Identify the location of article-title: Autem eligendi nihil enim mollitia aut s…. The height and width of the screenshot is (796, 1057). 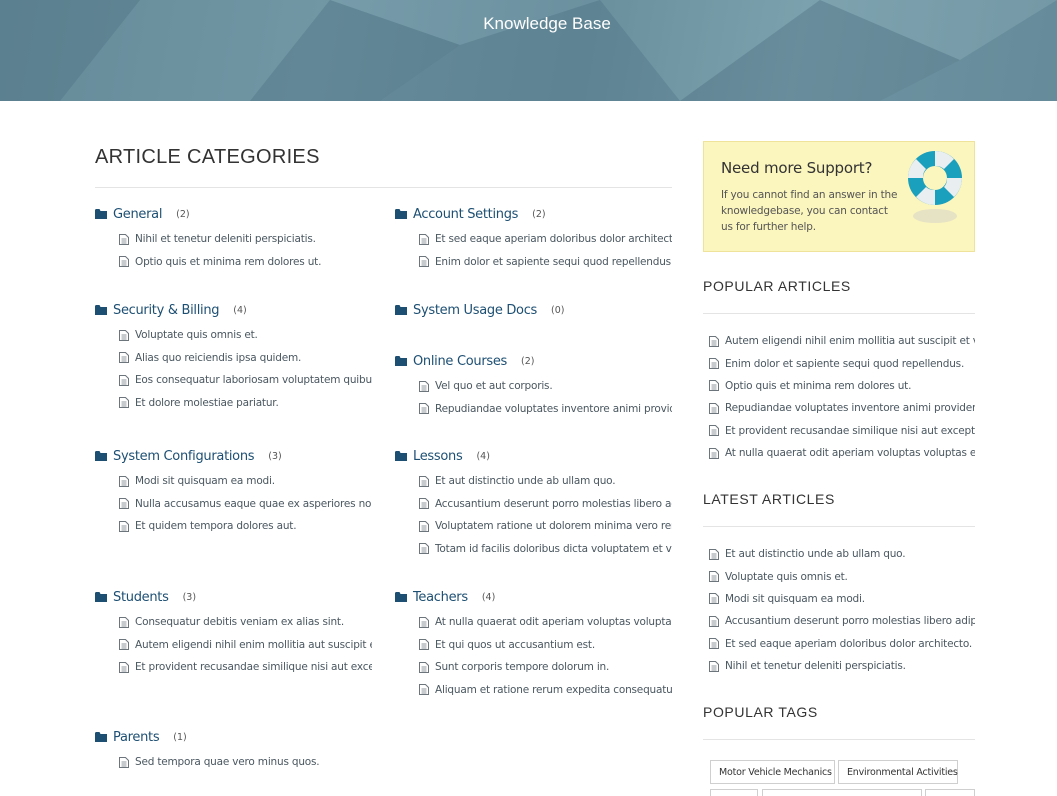
(253, 644).